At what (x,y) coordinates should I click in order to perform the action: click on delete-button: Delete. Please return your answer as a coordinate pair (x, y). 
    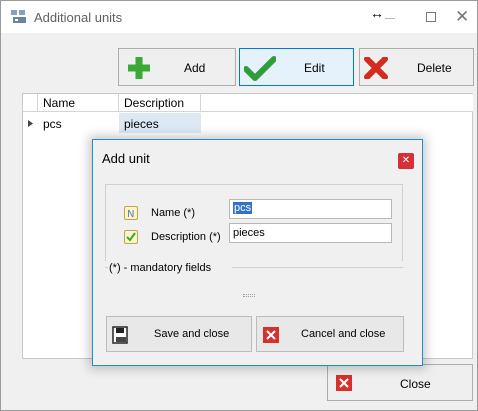
    Looking at the image, I should click on (416, 67).